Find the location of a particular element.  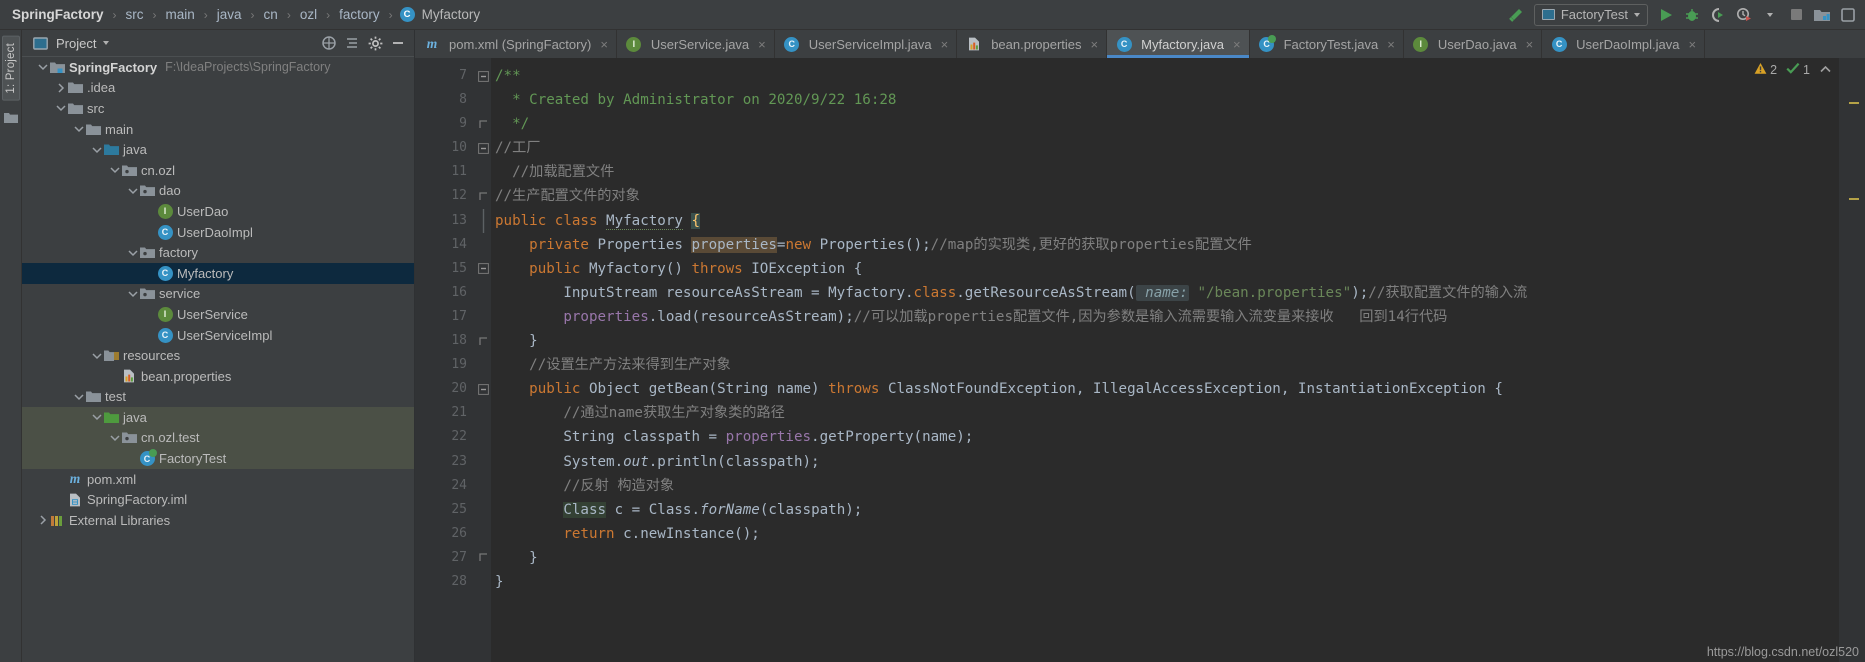

inspection-widget: 2 1 is located at coordinates (1792, 70).